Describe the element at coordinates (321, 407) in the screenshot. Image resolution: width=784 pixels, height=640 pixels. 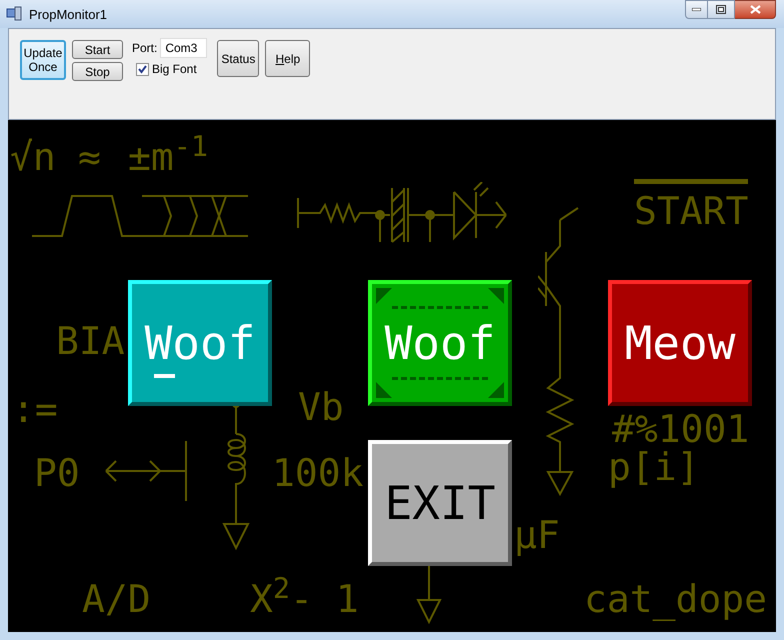
I see `vb-label: Vb` at that location.